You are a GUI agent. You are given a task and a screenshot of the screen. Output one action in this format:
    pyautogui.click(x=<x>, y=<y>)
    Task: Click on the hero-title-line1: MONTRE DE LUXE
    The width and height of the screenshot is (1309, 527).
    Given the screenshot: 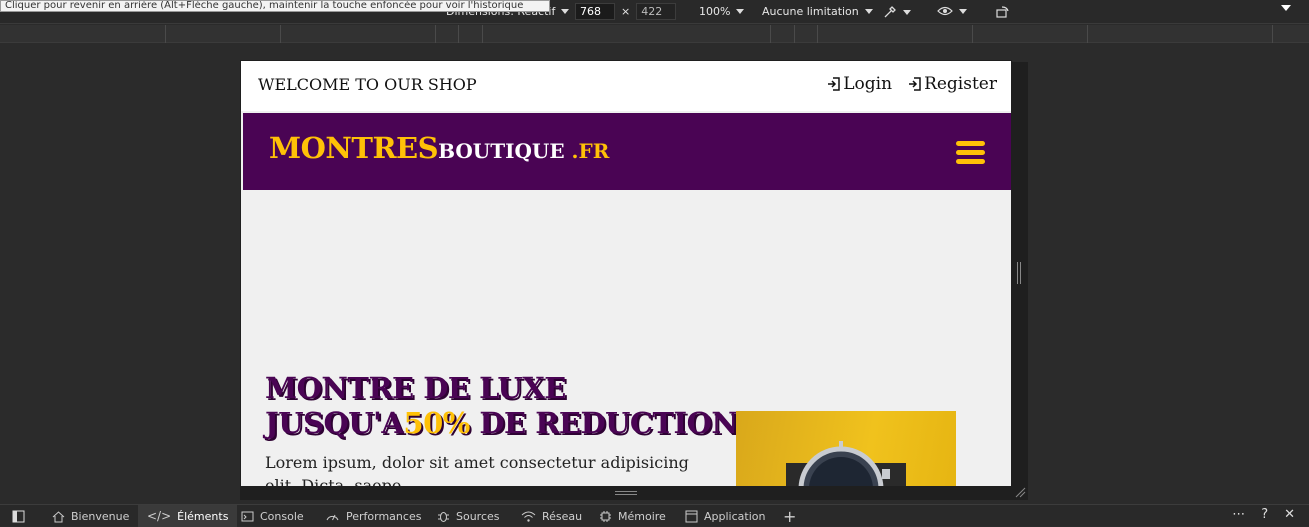 What is the action you would take?
    pyautogui.click(x=415, y=388)
    